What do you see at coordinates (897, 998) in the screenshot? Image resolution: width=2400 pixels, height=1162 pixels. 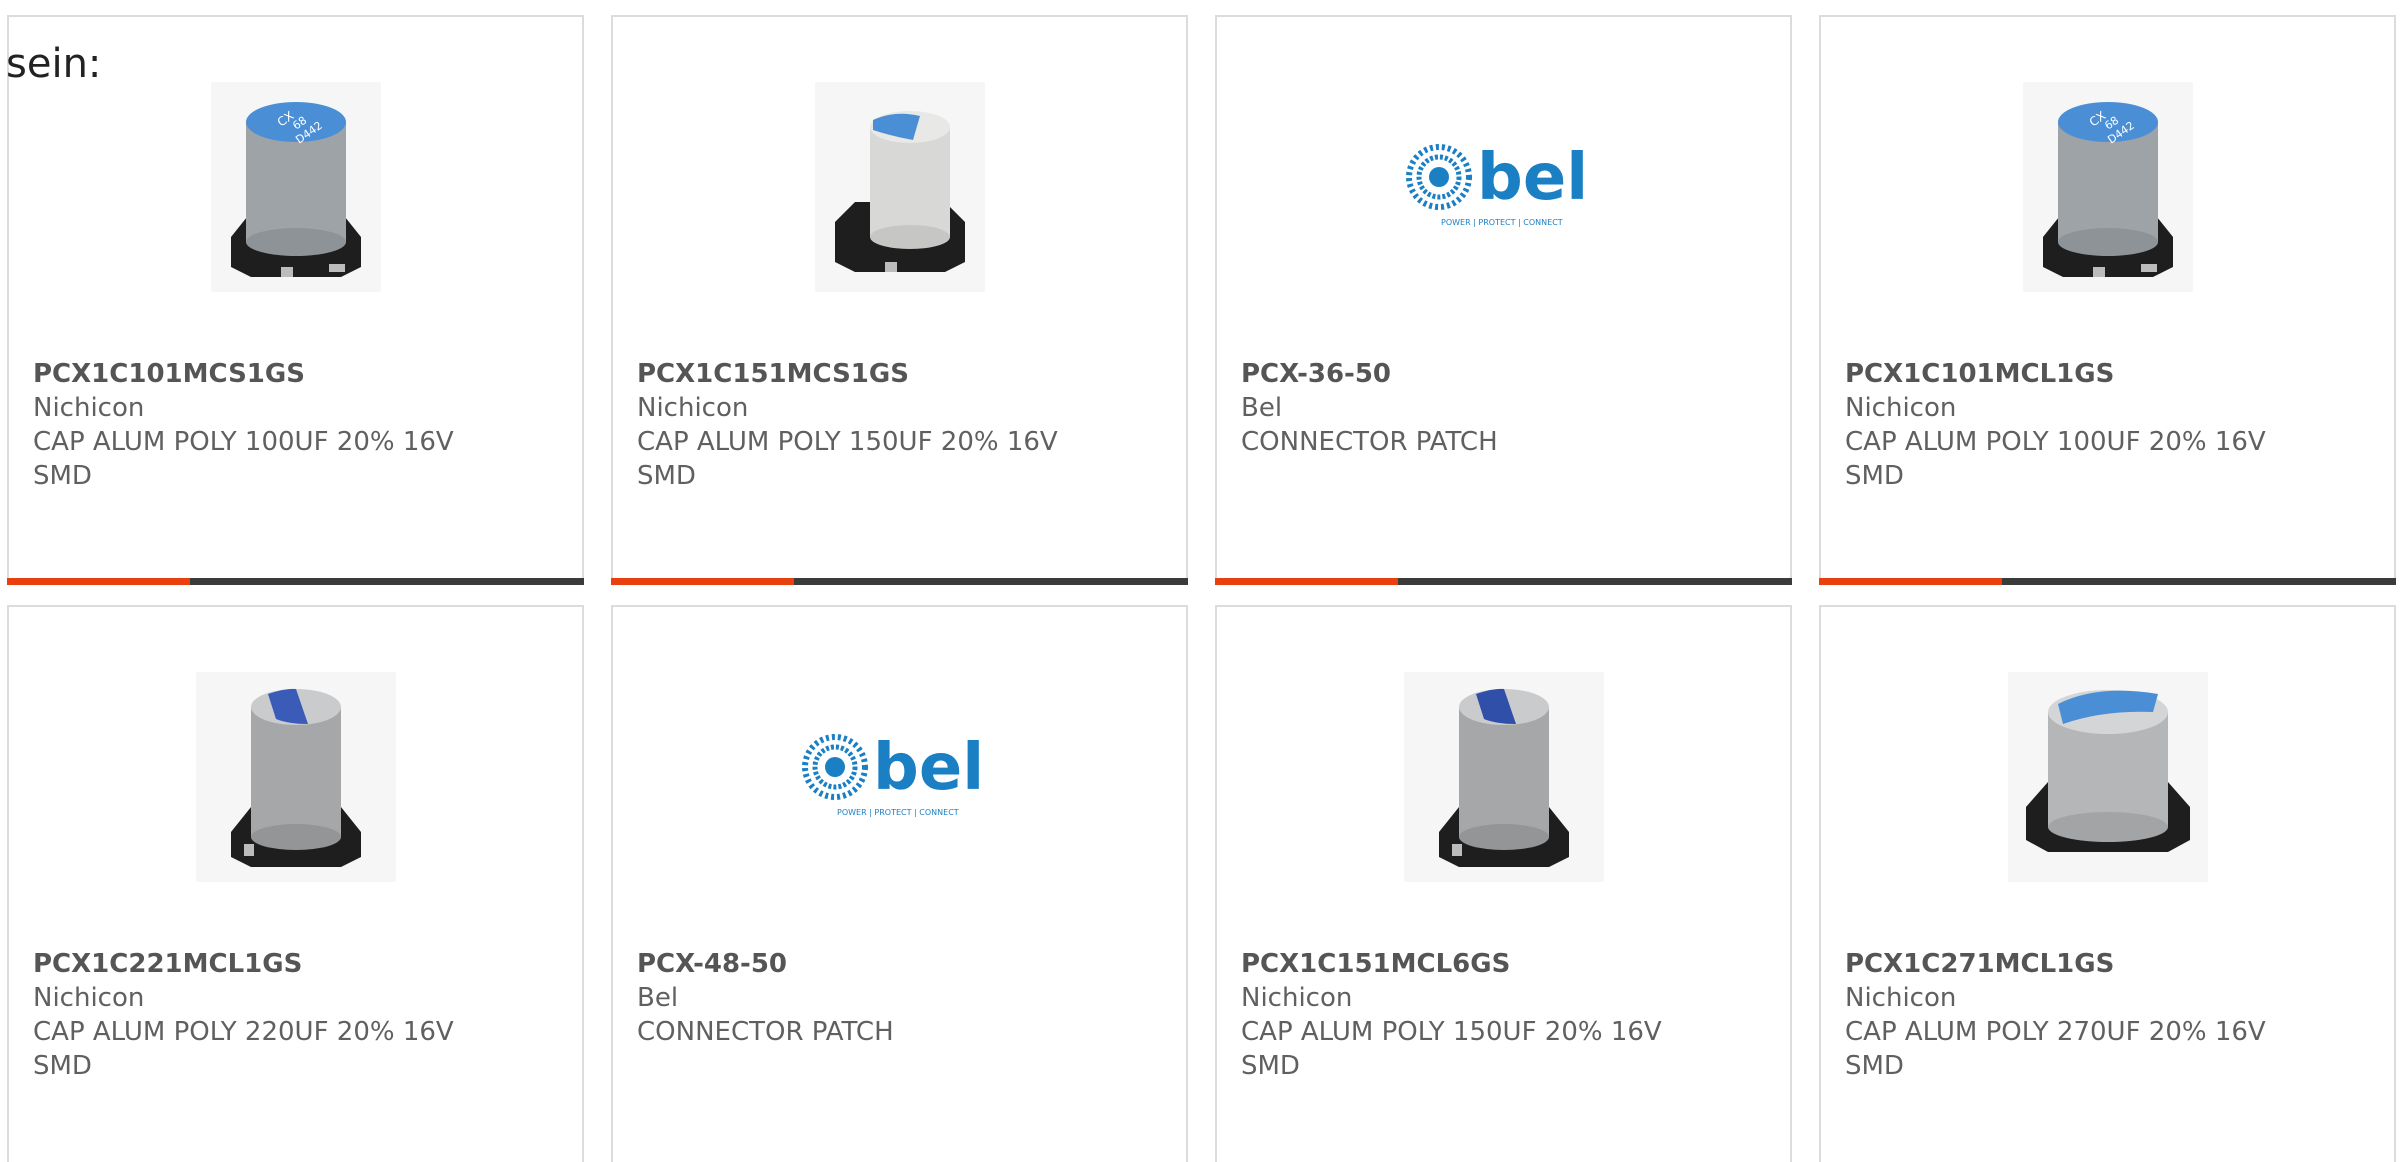 I see `product-info: PCX-48-50 Bel CONNECTOR PATCH` at bounding box center [897, 998].